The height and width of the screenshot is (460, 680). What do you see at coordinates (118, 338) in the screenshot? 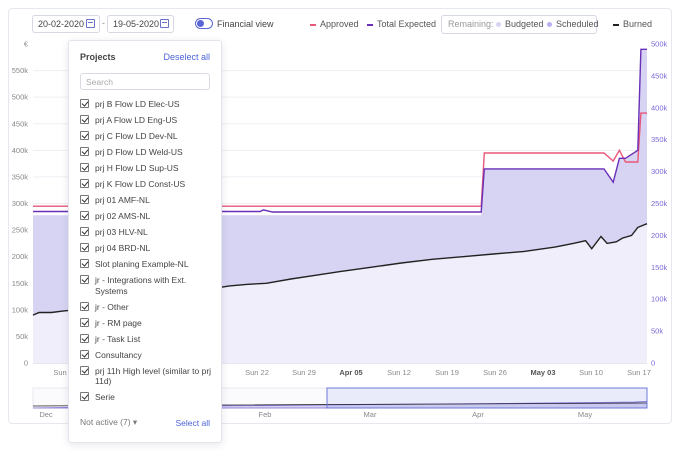
I see `project-item-label: jr - Task List` at bounding box center [118, 338].